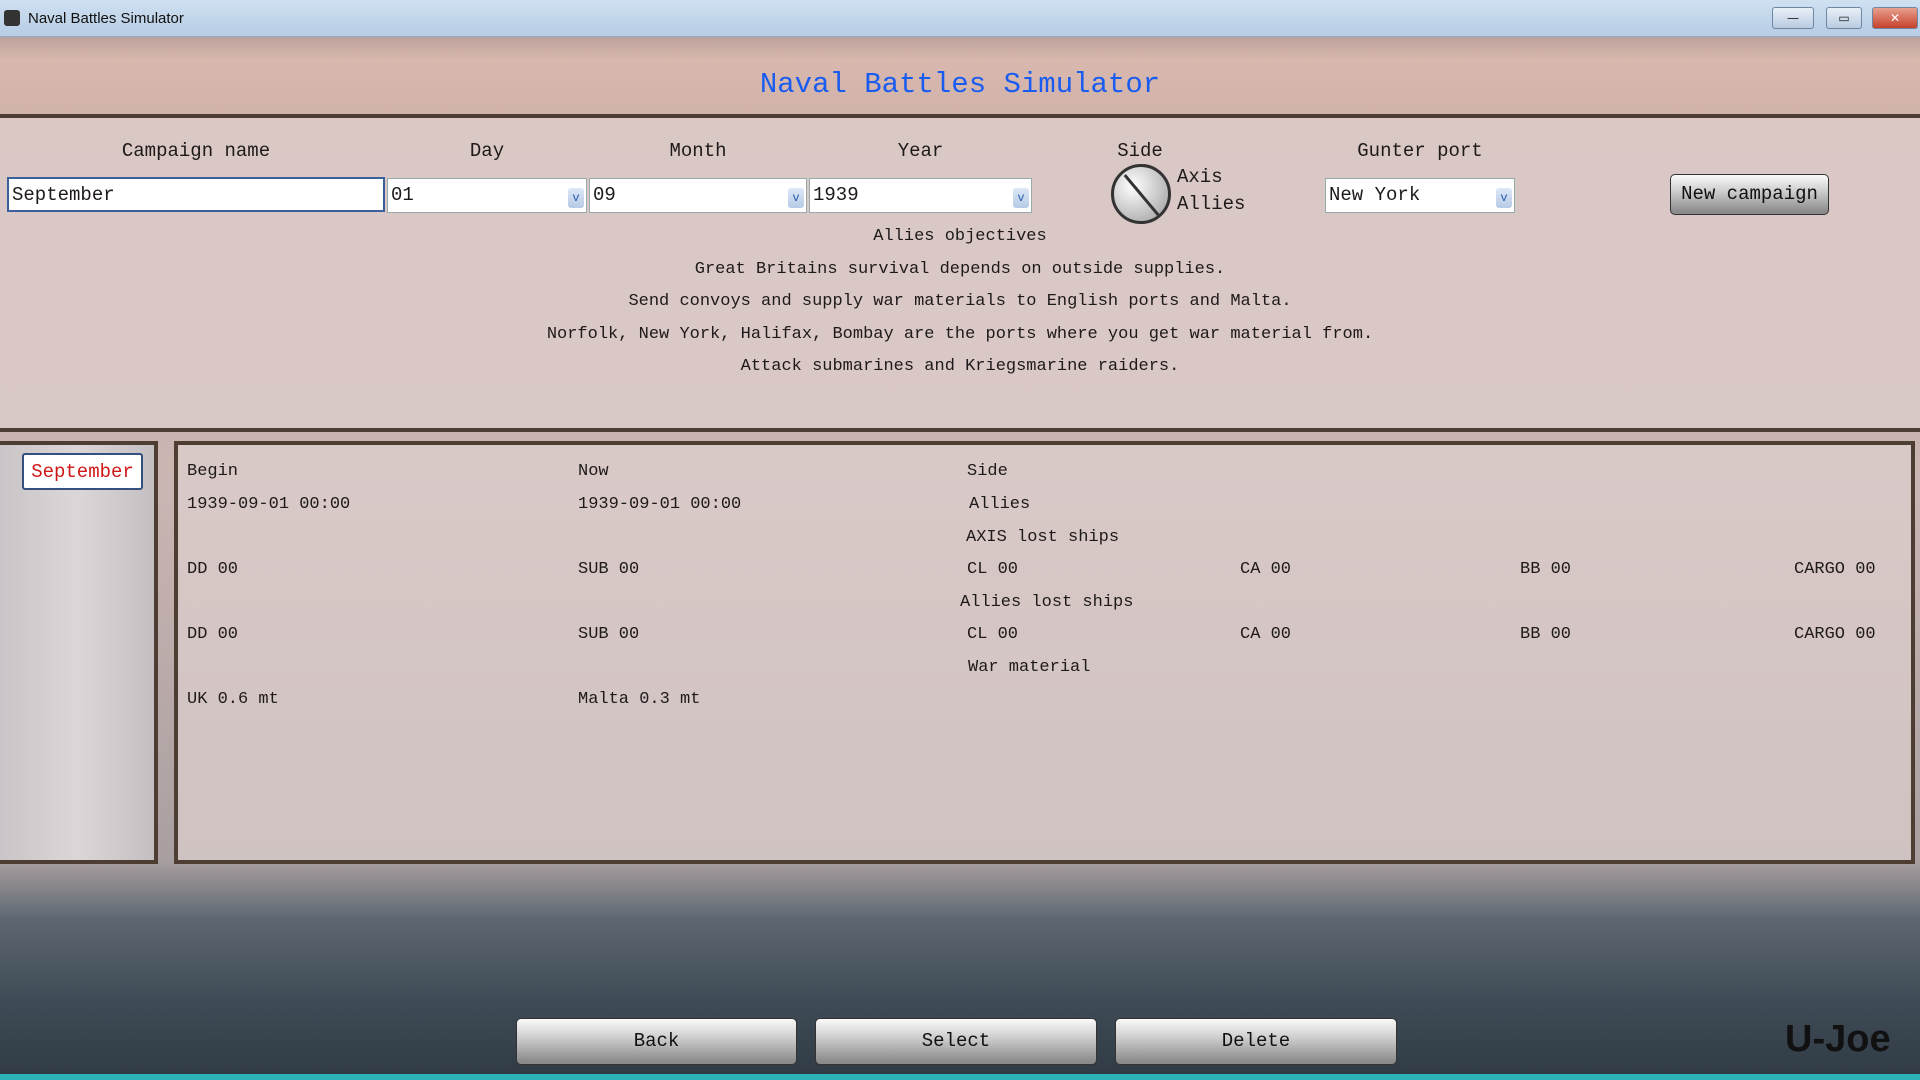 The width and height of the screenshot is (1920, 1080). What do you see at coordinates (269, 504) in the screenshot?
I see `begin-value: 1939-09-01 00:00` at bounding box center [269, 504].